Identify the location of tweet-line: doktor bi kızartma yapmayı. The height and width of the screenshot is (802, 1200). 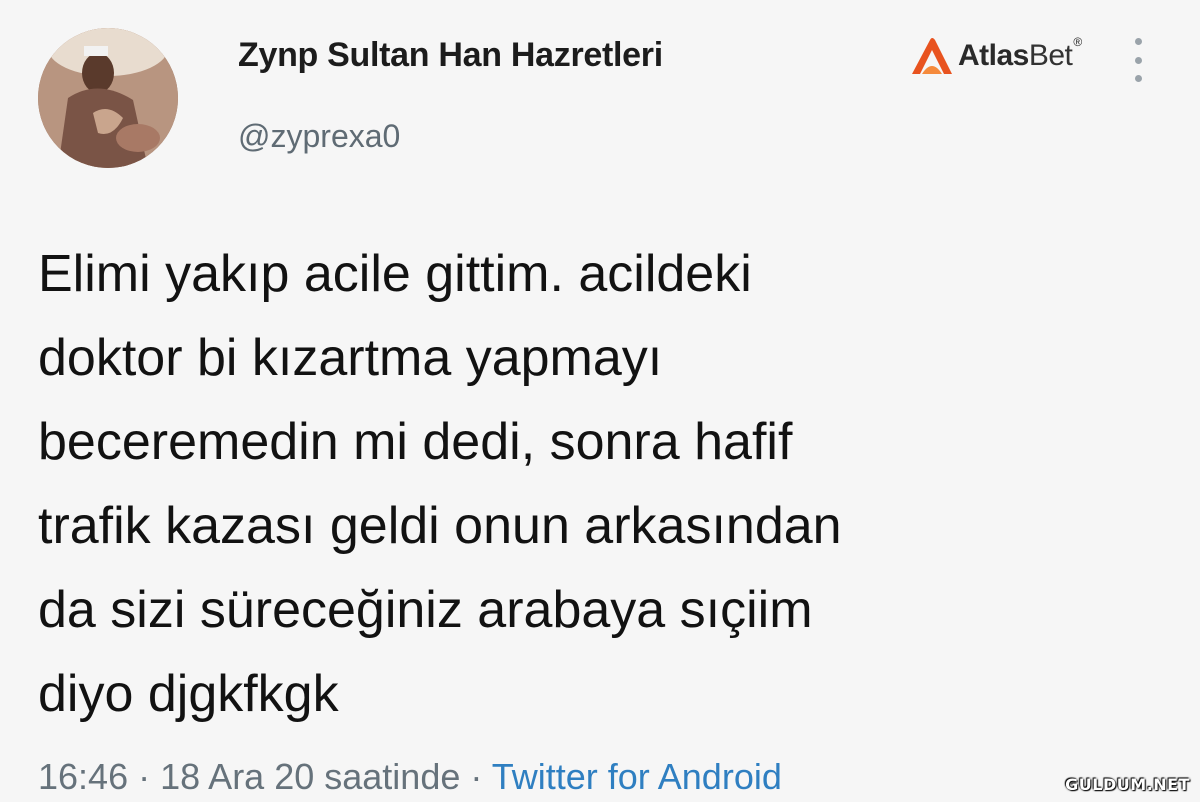
(350, 358).